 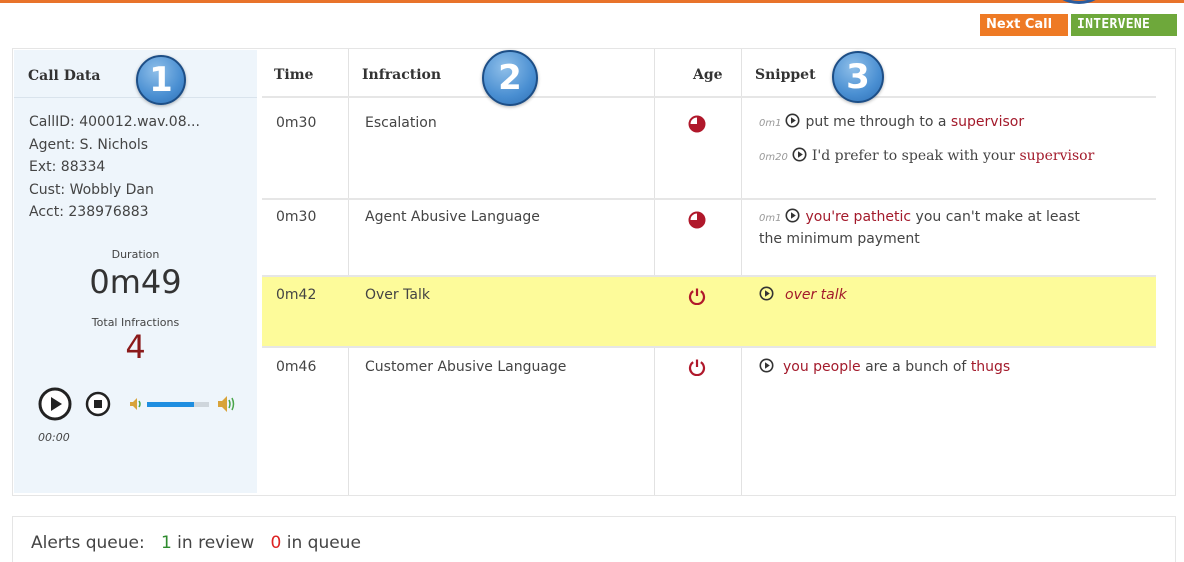 What do you see at coordinates (397, 295) in the screenshot?
I see `row-infraction: Over Talk` at bounding box center [397, 295].